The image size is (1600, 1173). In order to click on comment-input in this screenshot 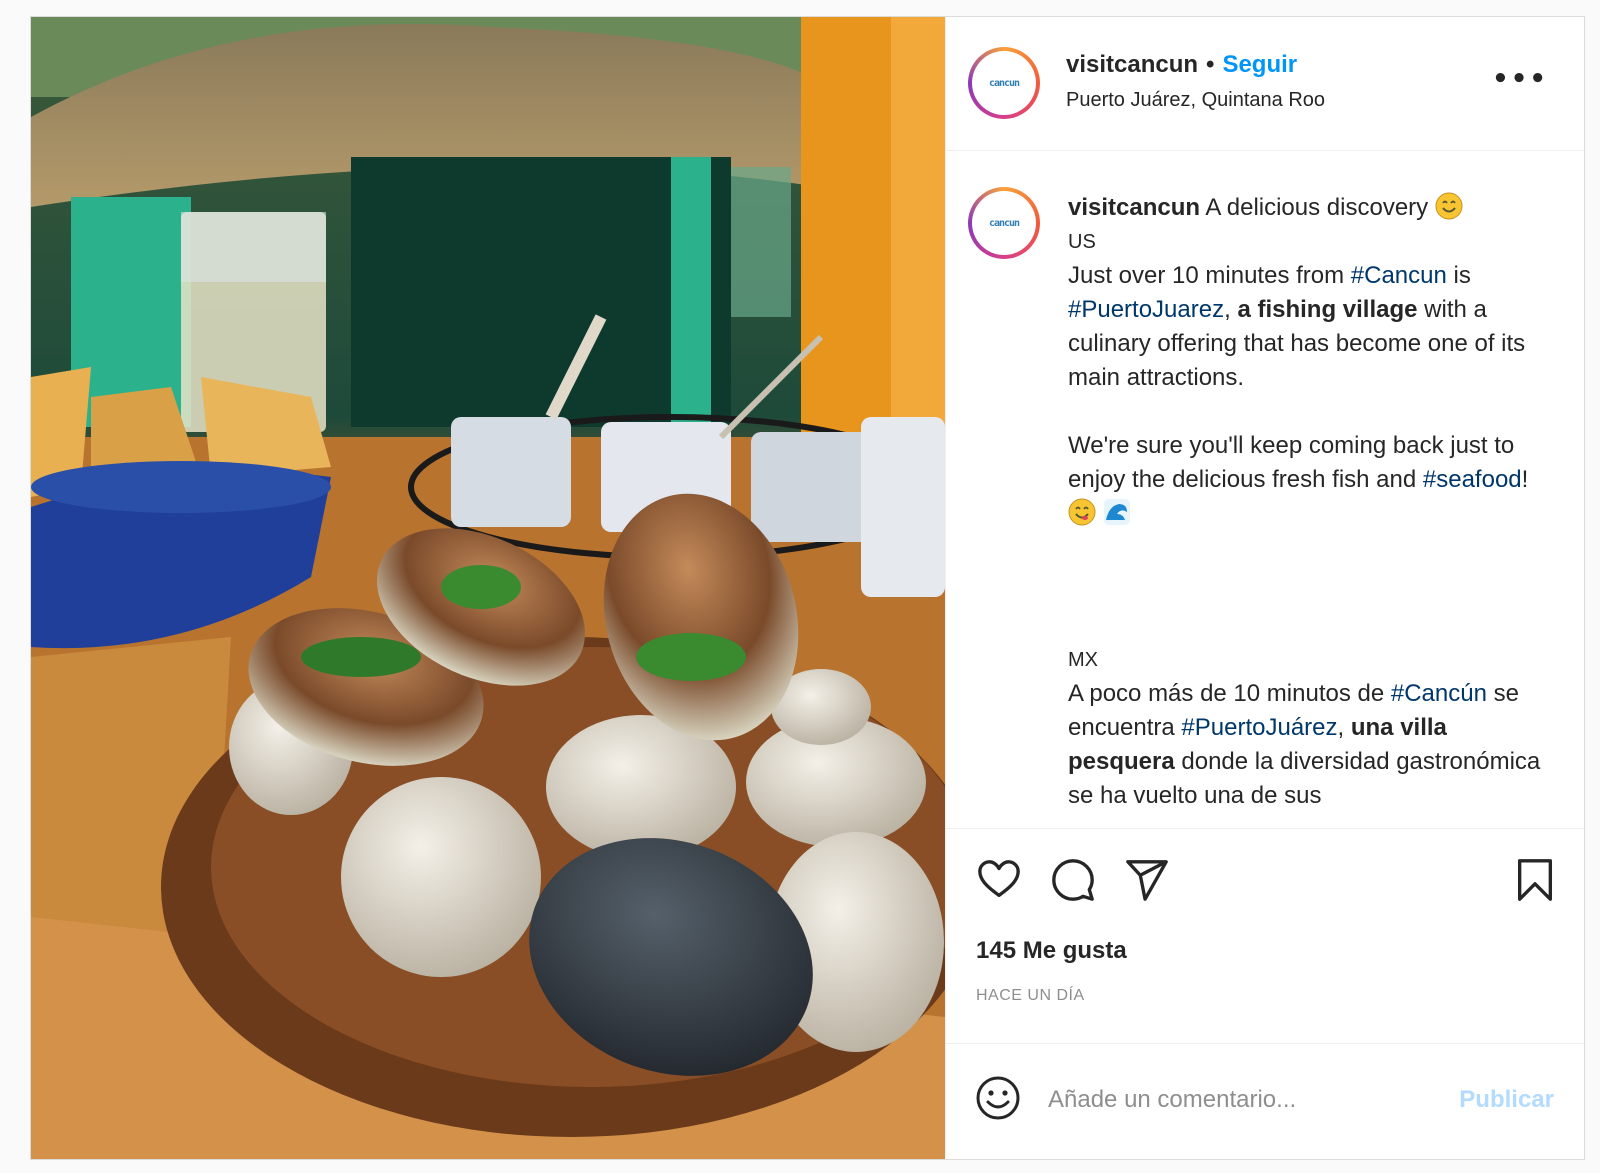, I will do `click(1238, 1100)`.